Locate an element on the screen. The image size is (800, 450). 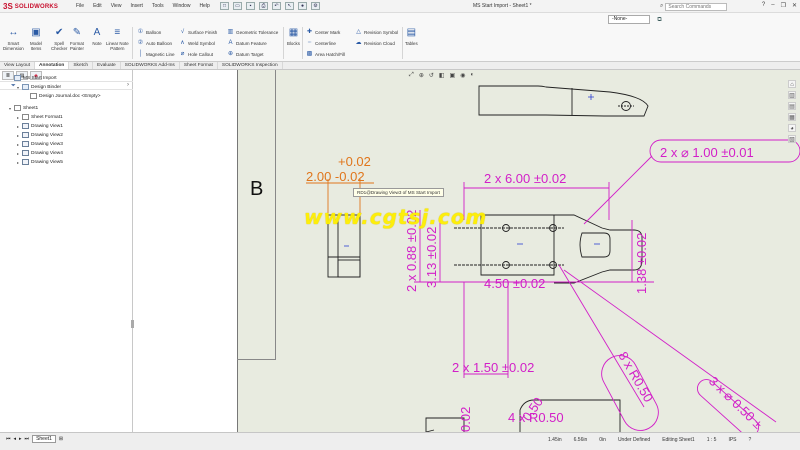
tab-evaluate: Evaluate is located at coordinates (107, 65).